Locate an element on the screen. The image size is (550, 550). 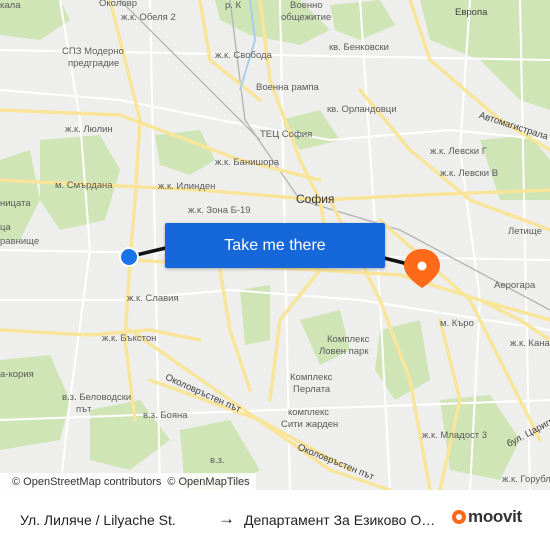
map-label: ж.к. Горубл is located at coordinates (526, 479).